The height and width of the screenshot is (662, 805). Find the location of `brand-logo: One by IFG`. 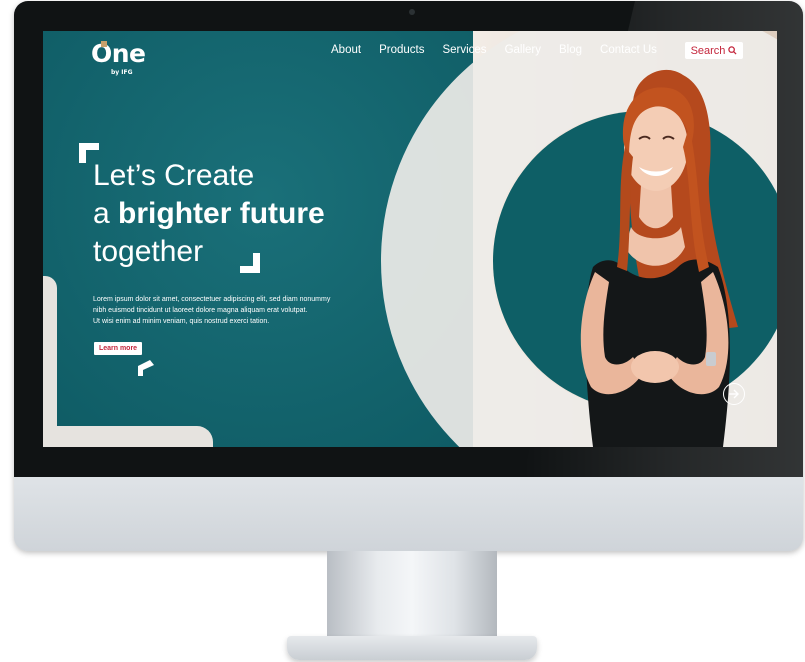

brand-logo: One by IFG is located at coordinates (126, 59).